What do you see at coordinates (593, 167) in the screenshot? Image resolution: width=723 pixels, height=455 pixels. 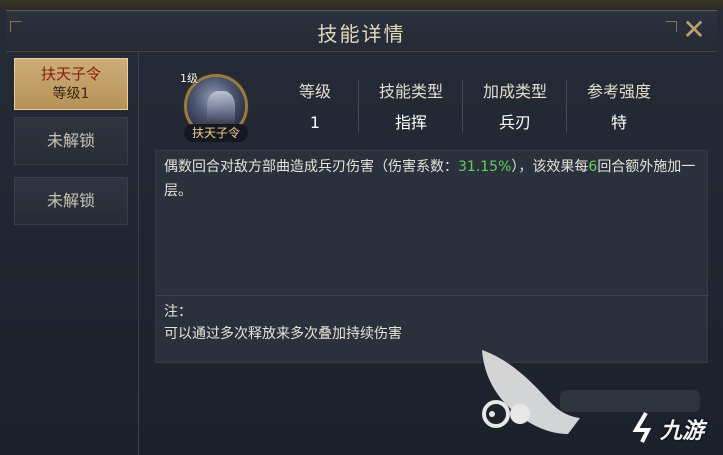 I see `round-count: 6` at bounding box center [593, 167].